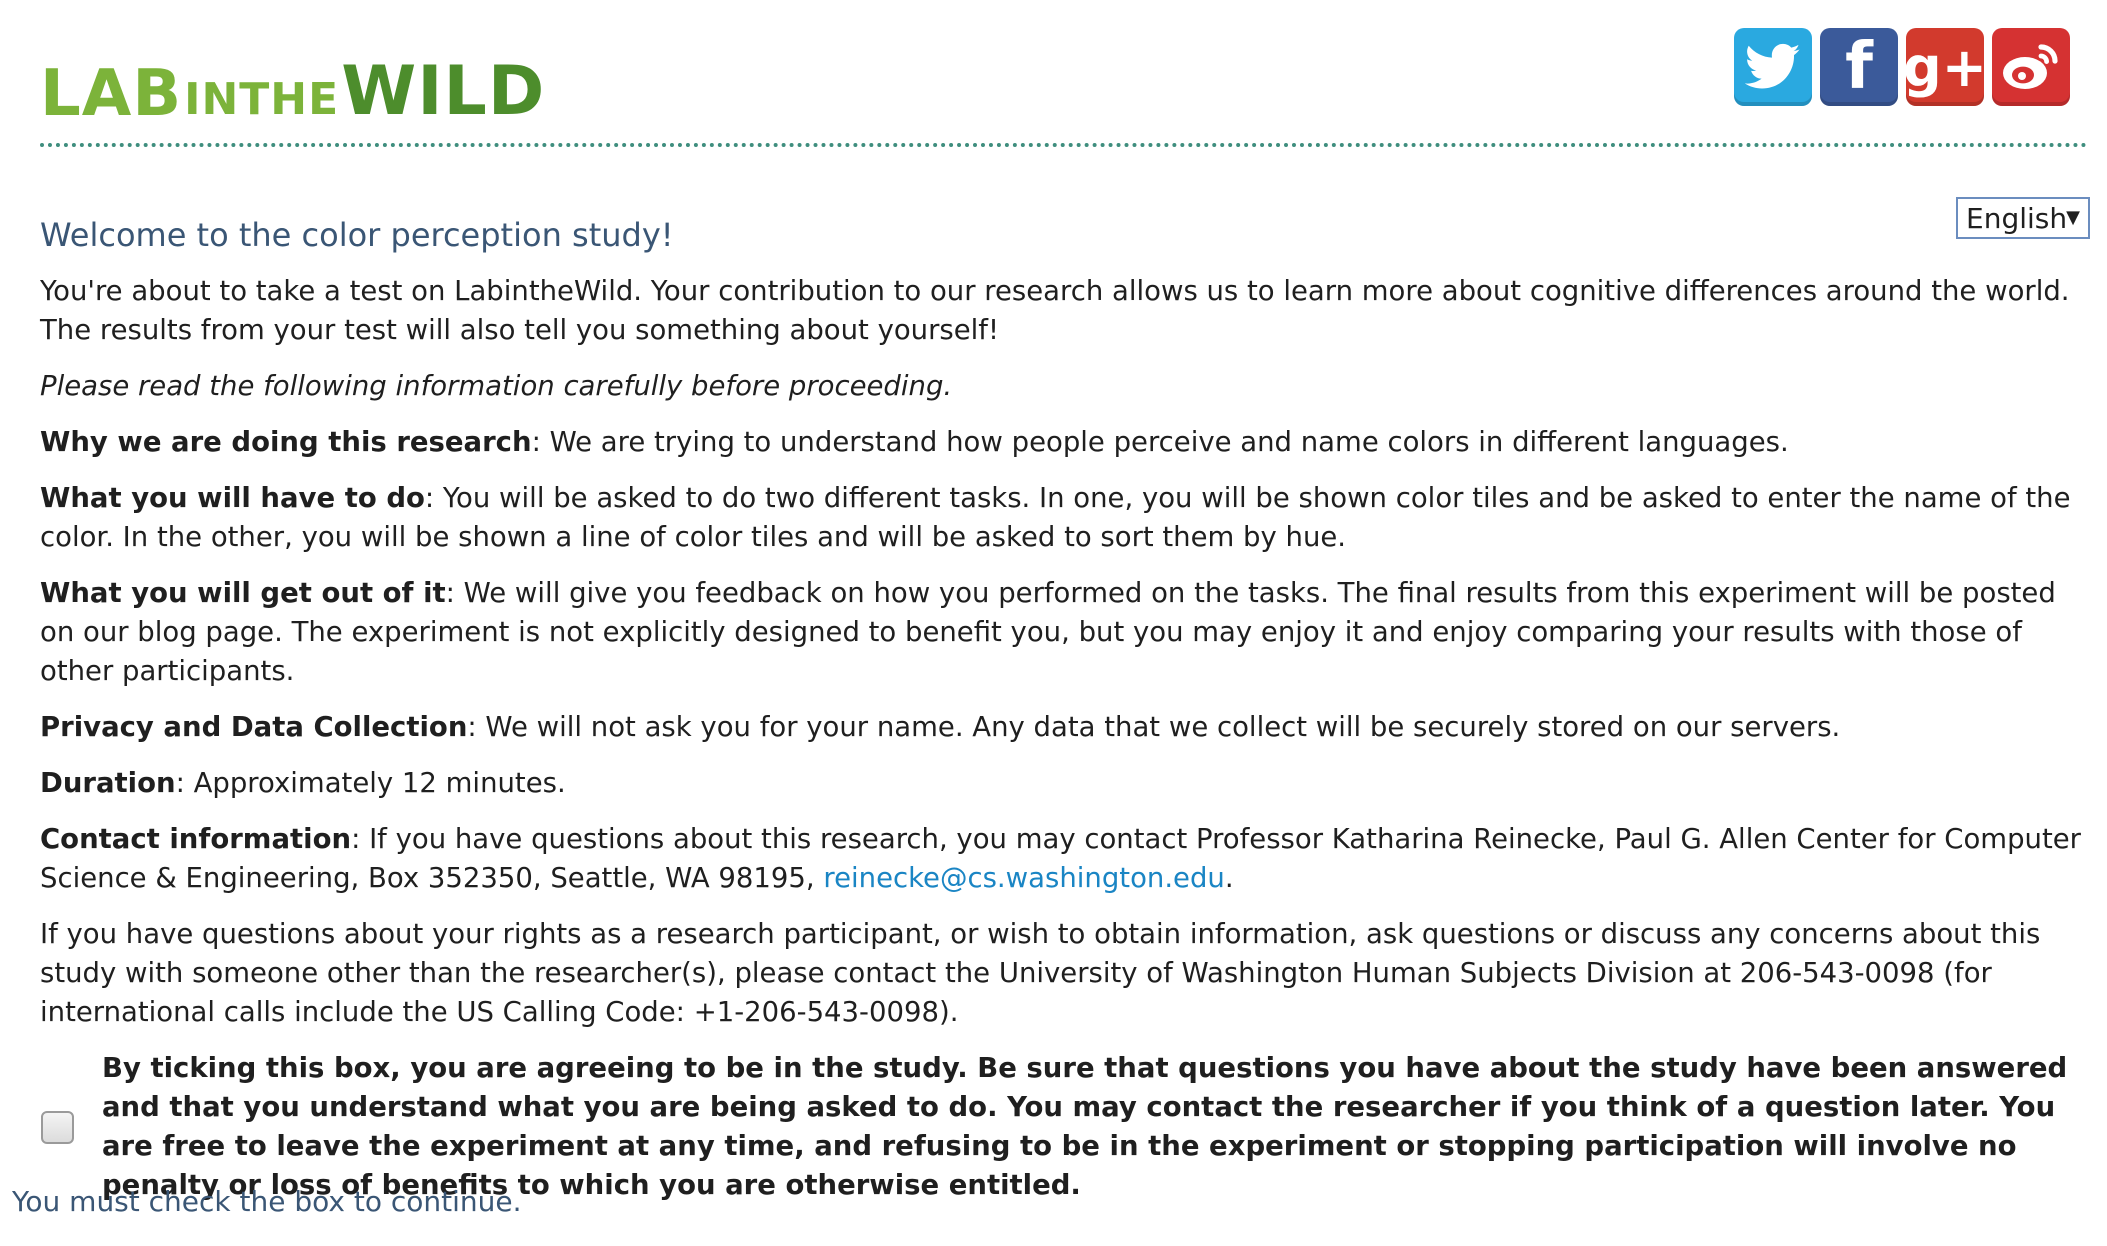 The image size is (2107, 1246). Describe the element at coordinates (357, 235) in the screenshot. I see `page-title: Welcome to the color perception study!` at that location.